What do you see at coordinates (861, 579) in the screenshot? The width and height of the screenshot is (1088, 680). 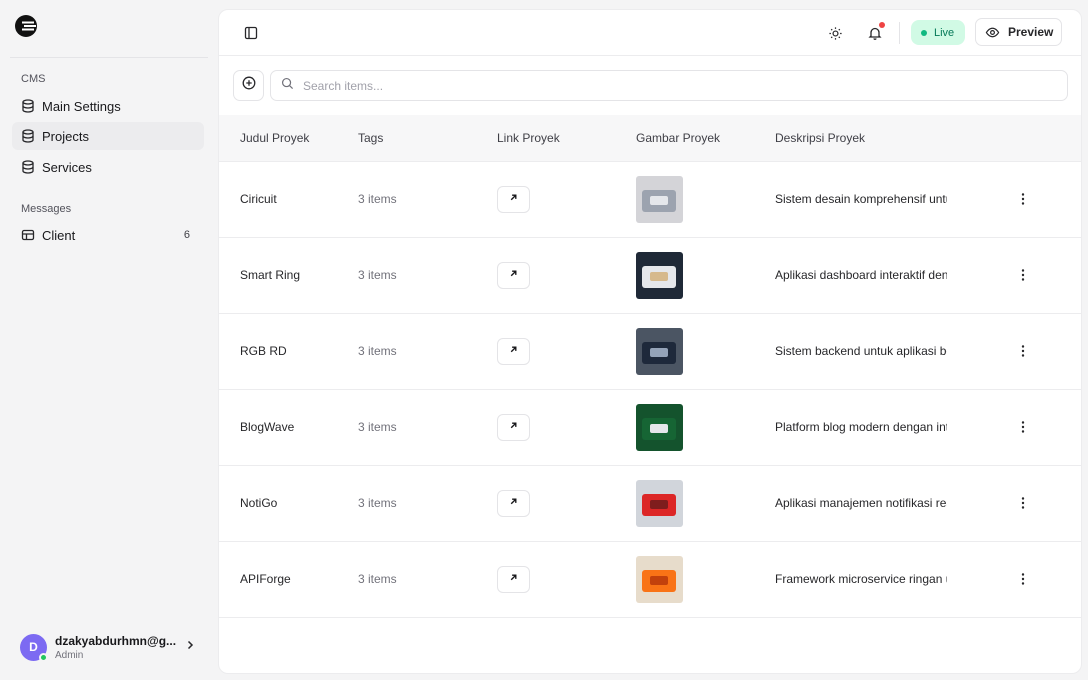 I see `project-description: Framework microservice ringan untuk` at bounding box center [861, 579].